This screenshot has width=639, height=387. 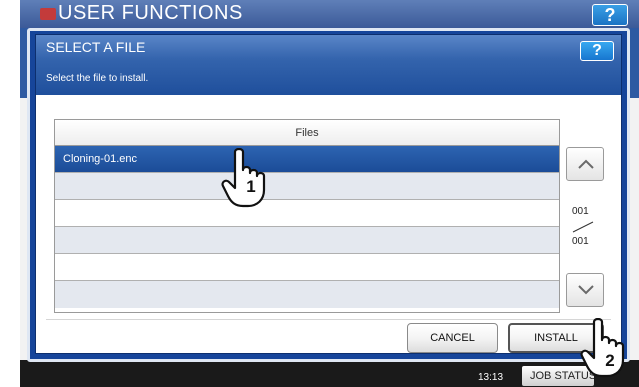 I want to click on current-page: 001, so click(x=580, y=211).